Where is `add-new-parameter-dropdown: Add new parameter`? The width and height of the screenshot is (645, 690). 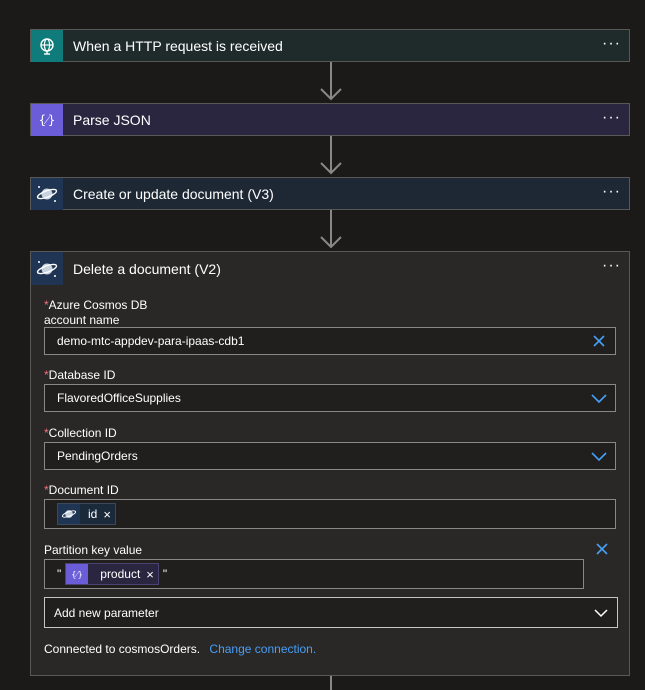
add-new-parameter-dropdown: Add new parameter is located at coordinates (331, 612).